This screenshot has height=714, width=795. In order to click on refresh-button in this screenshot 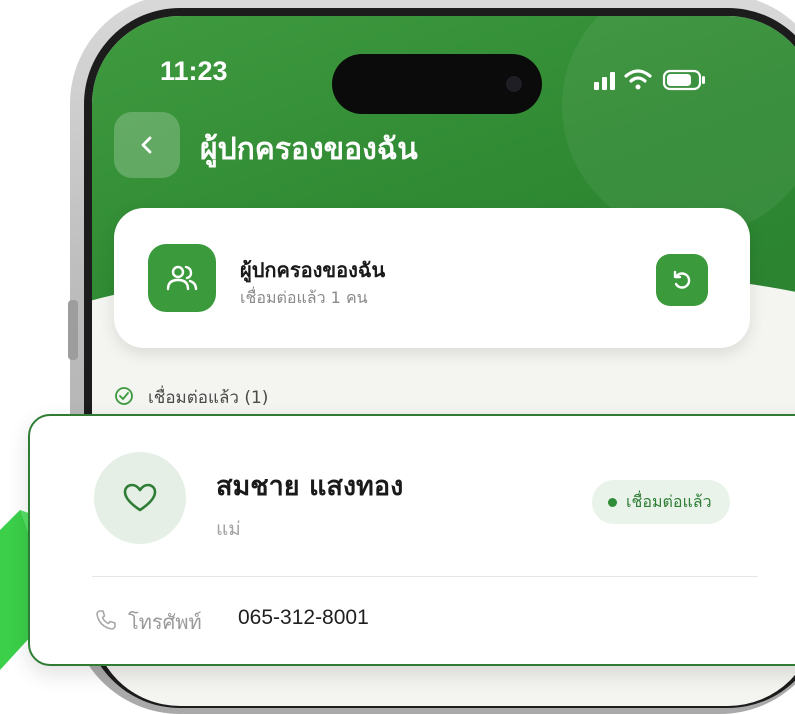, I will do `click(682, 280)`.